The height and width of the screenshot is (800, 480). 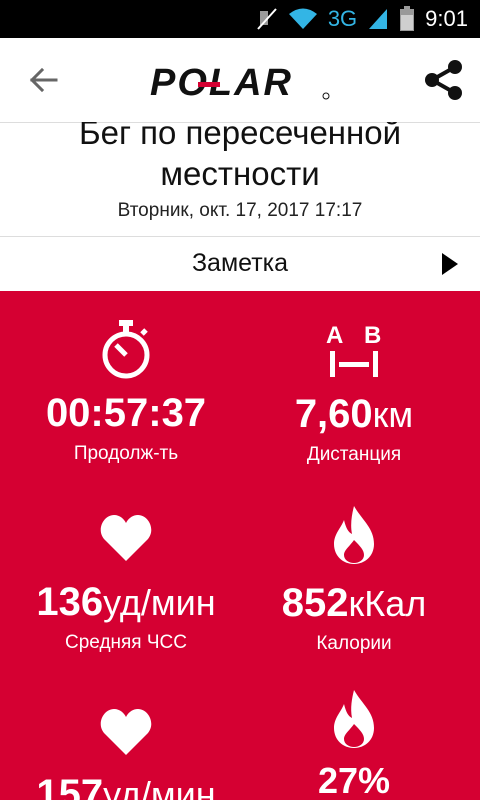 What do you see at coordinates (126, 642) in the screenshot?
I see `avg-hr-label: Средняя ЧСС` at bounding box center [126, 642].